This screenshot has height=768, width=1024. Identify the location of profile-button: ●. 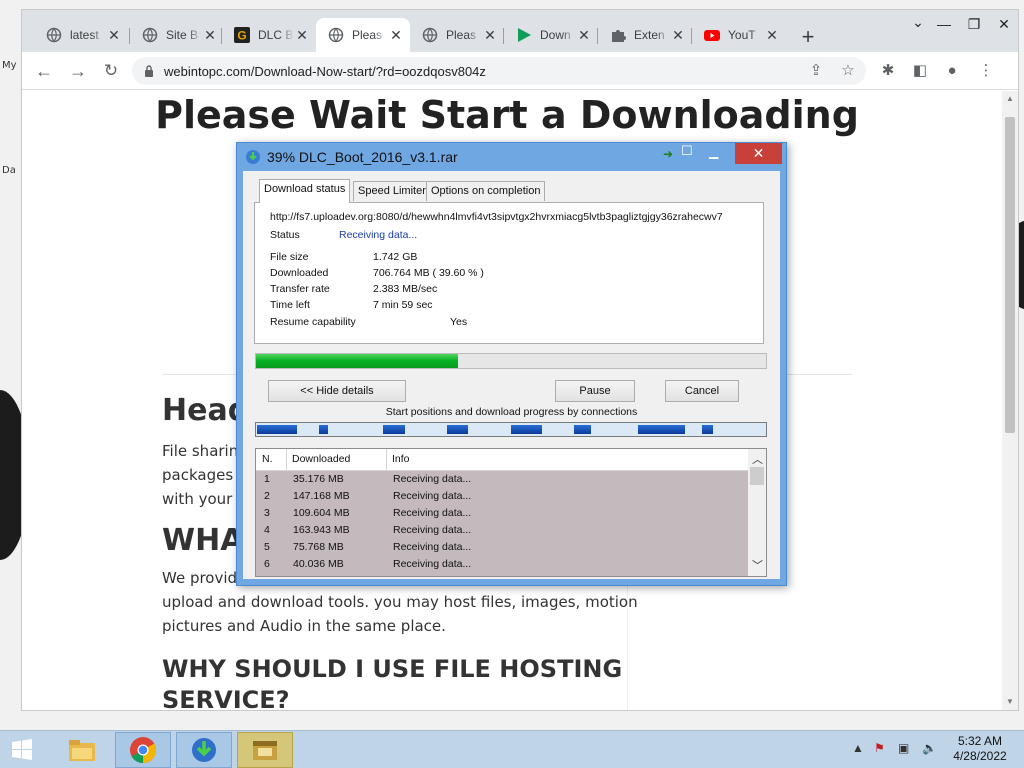
(952, 71).